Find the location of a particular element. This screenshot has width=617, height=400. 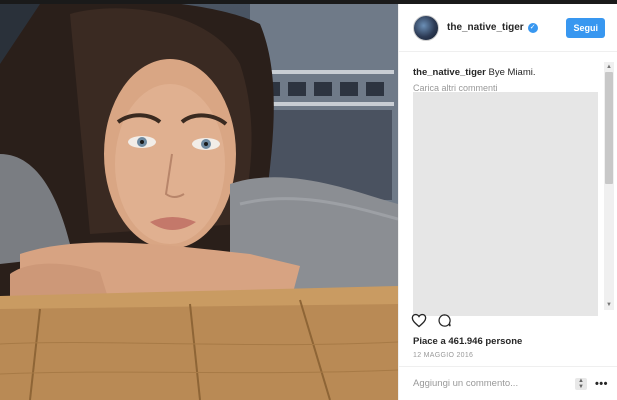

resize-handle-icon: ▲ ▼ is located at coordinates (580, 383).